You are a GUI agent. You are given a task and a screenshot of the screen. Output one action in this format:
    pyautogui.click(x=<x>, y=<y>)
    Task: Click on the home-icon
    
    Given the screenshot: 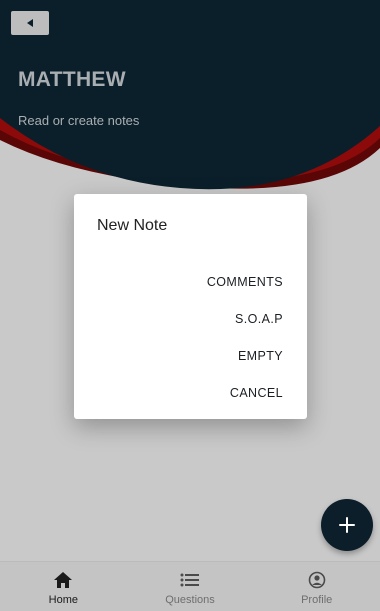 What is the action you would take?
    pyautogui.click(x=63, y=580)
    